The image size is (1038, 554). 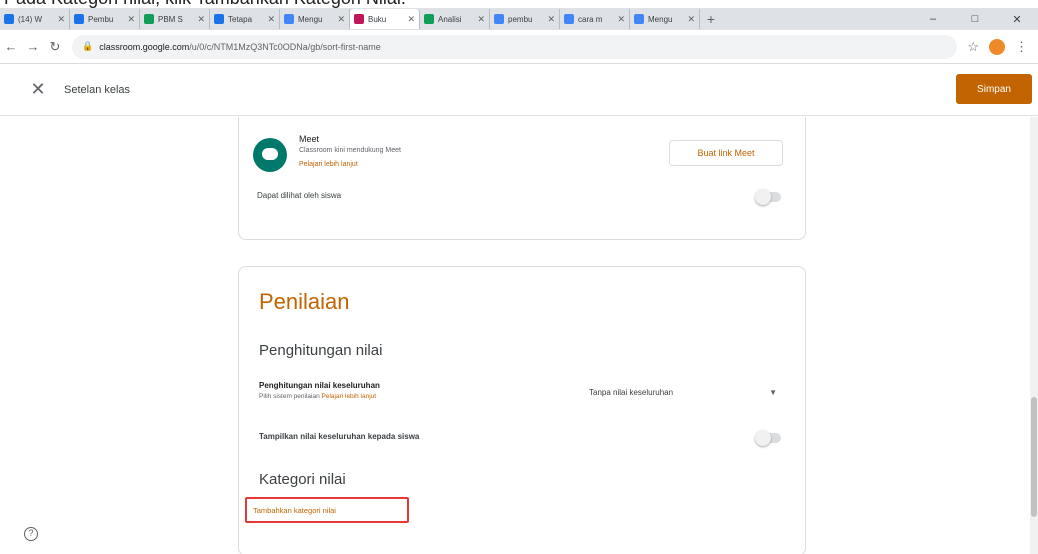 I want to click on tab-label: pembu, so click(x=520, y=19).